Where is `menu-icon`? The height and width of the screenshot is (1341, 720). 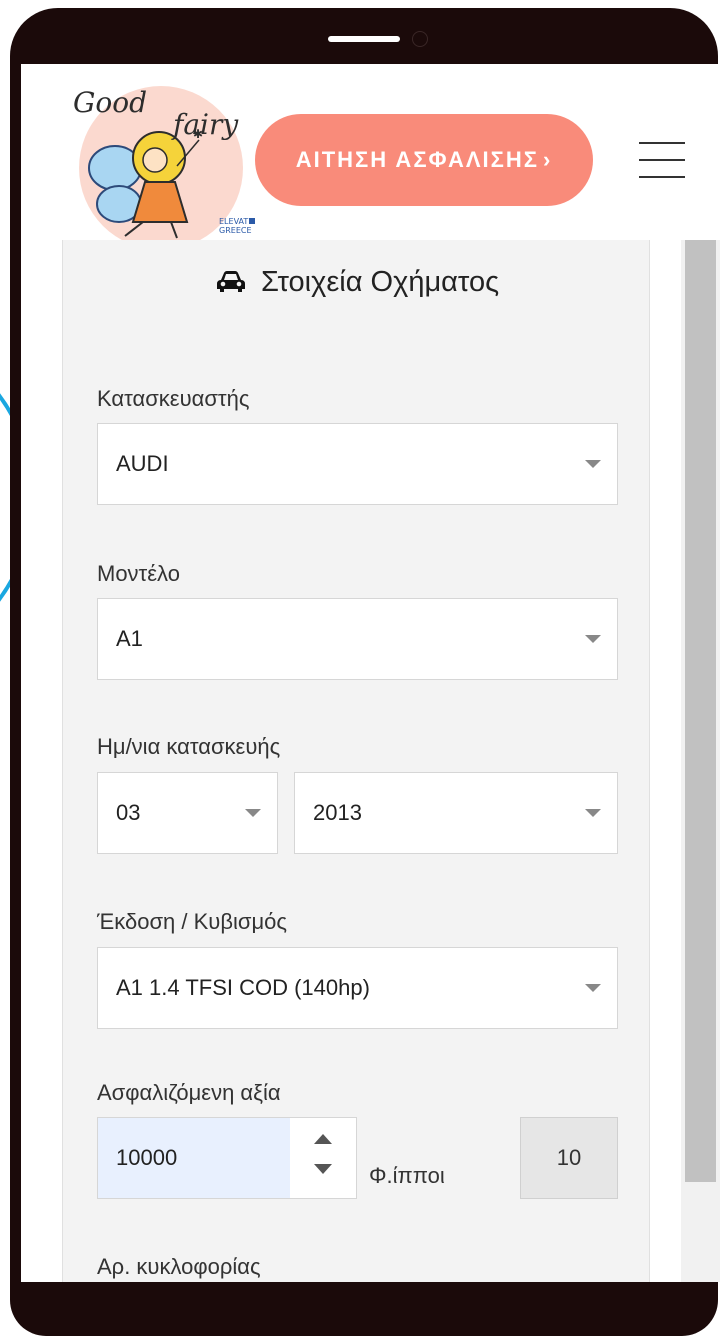 menu-icon is located at coordinates (662, 160).